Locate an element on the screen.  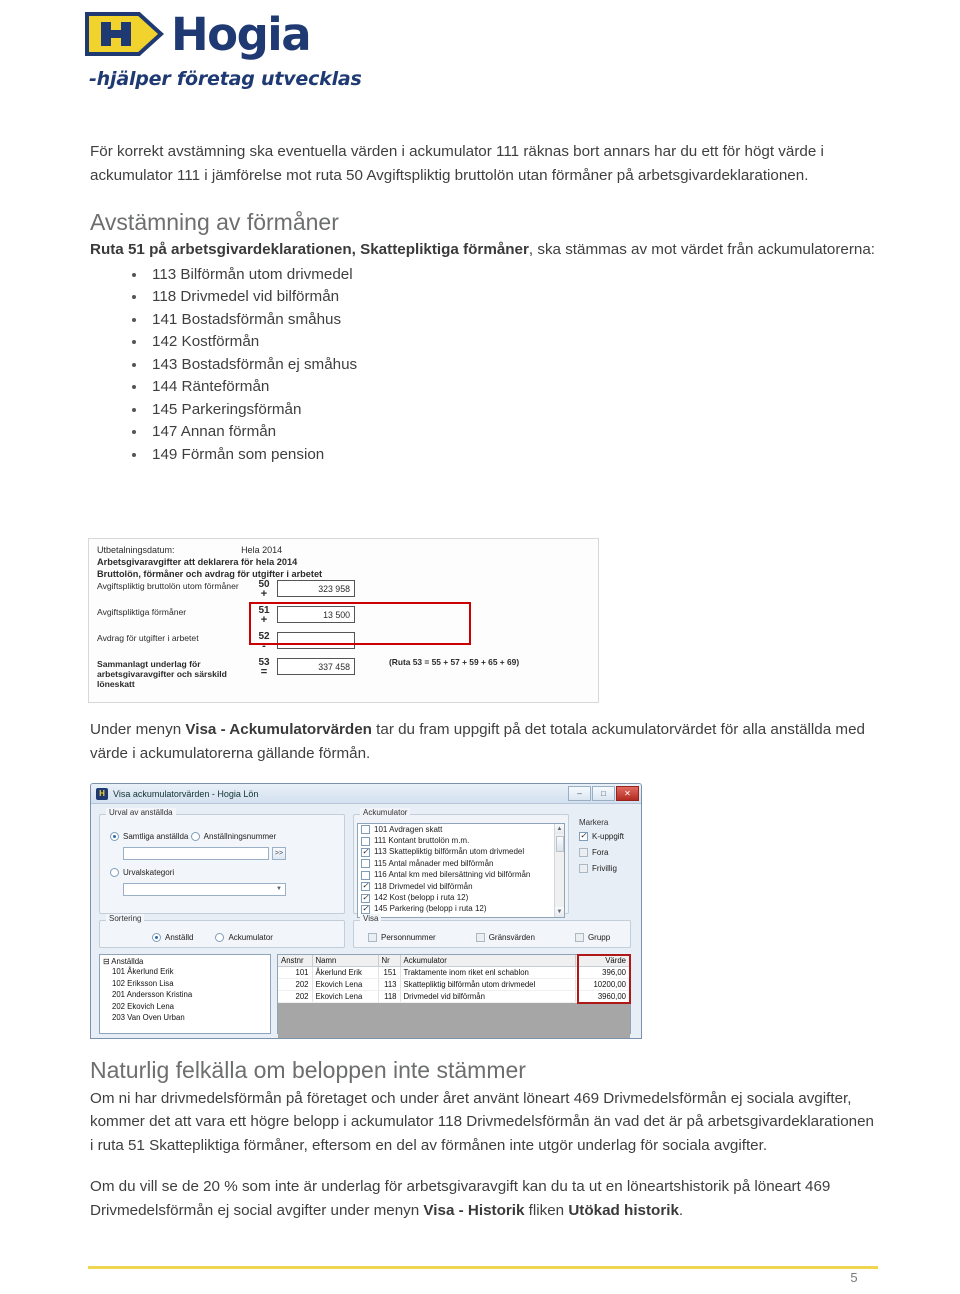
checkbox-gransvarden: Gränsvärden is located at coordinates (505, 937).